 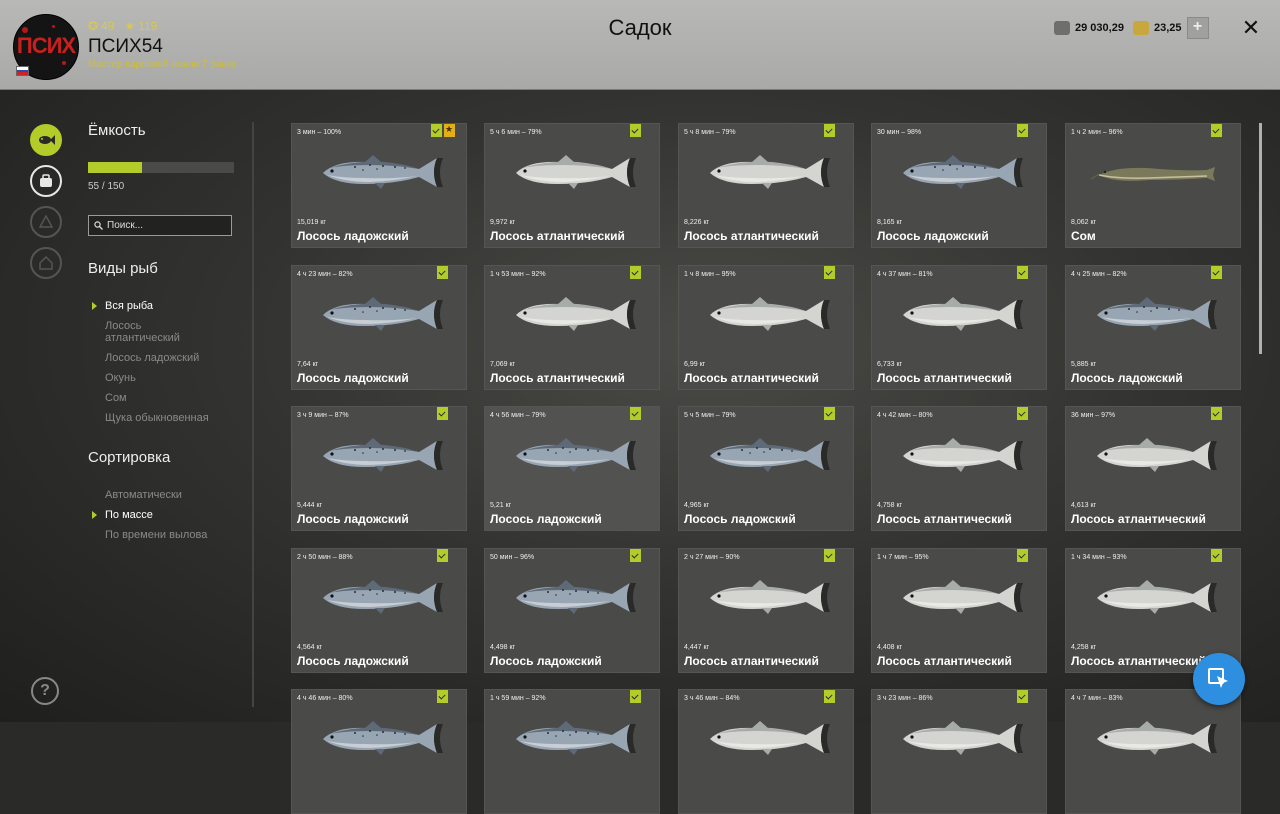 What do you see at coordinates (129, 515) in the screenshot?
I see `sort-option: По массе` at bounding box center [129, 515].